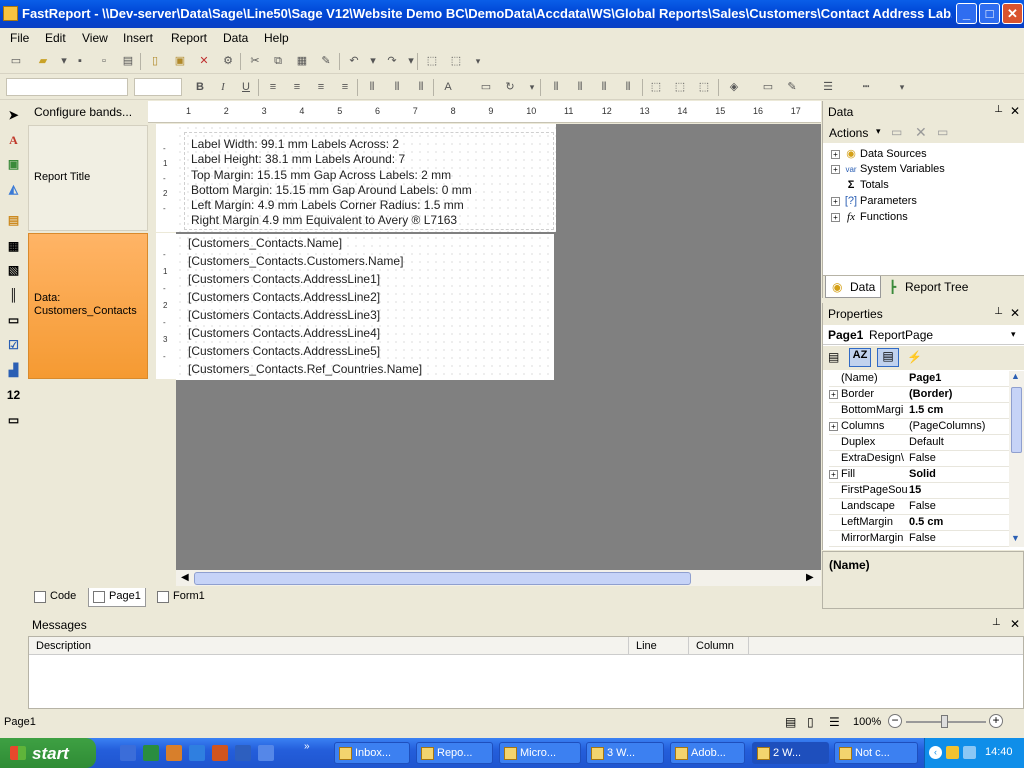 Image resolution: width=1024 pixels, height=768 pixels. Describe the element at coordinates (919, 459) in the screenshot. I see `property-row: ExtraDesign\ False` at that location.